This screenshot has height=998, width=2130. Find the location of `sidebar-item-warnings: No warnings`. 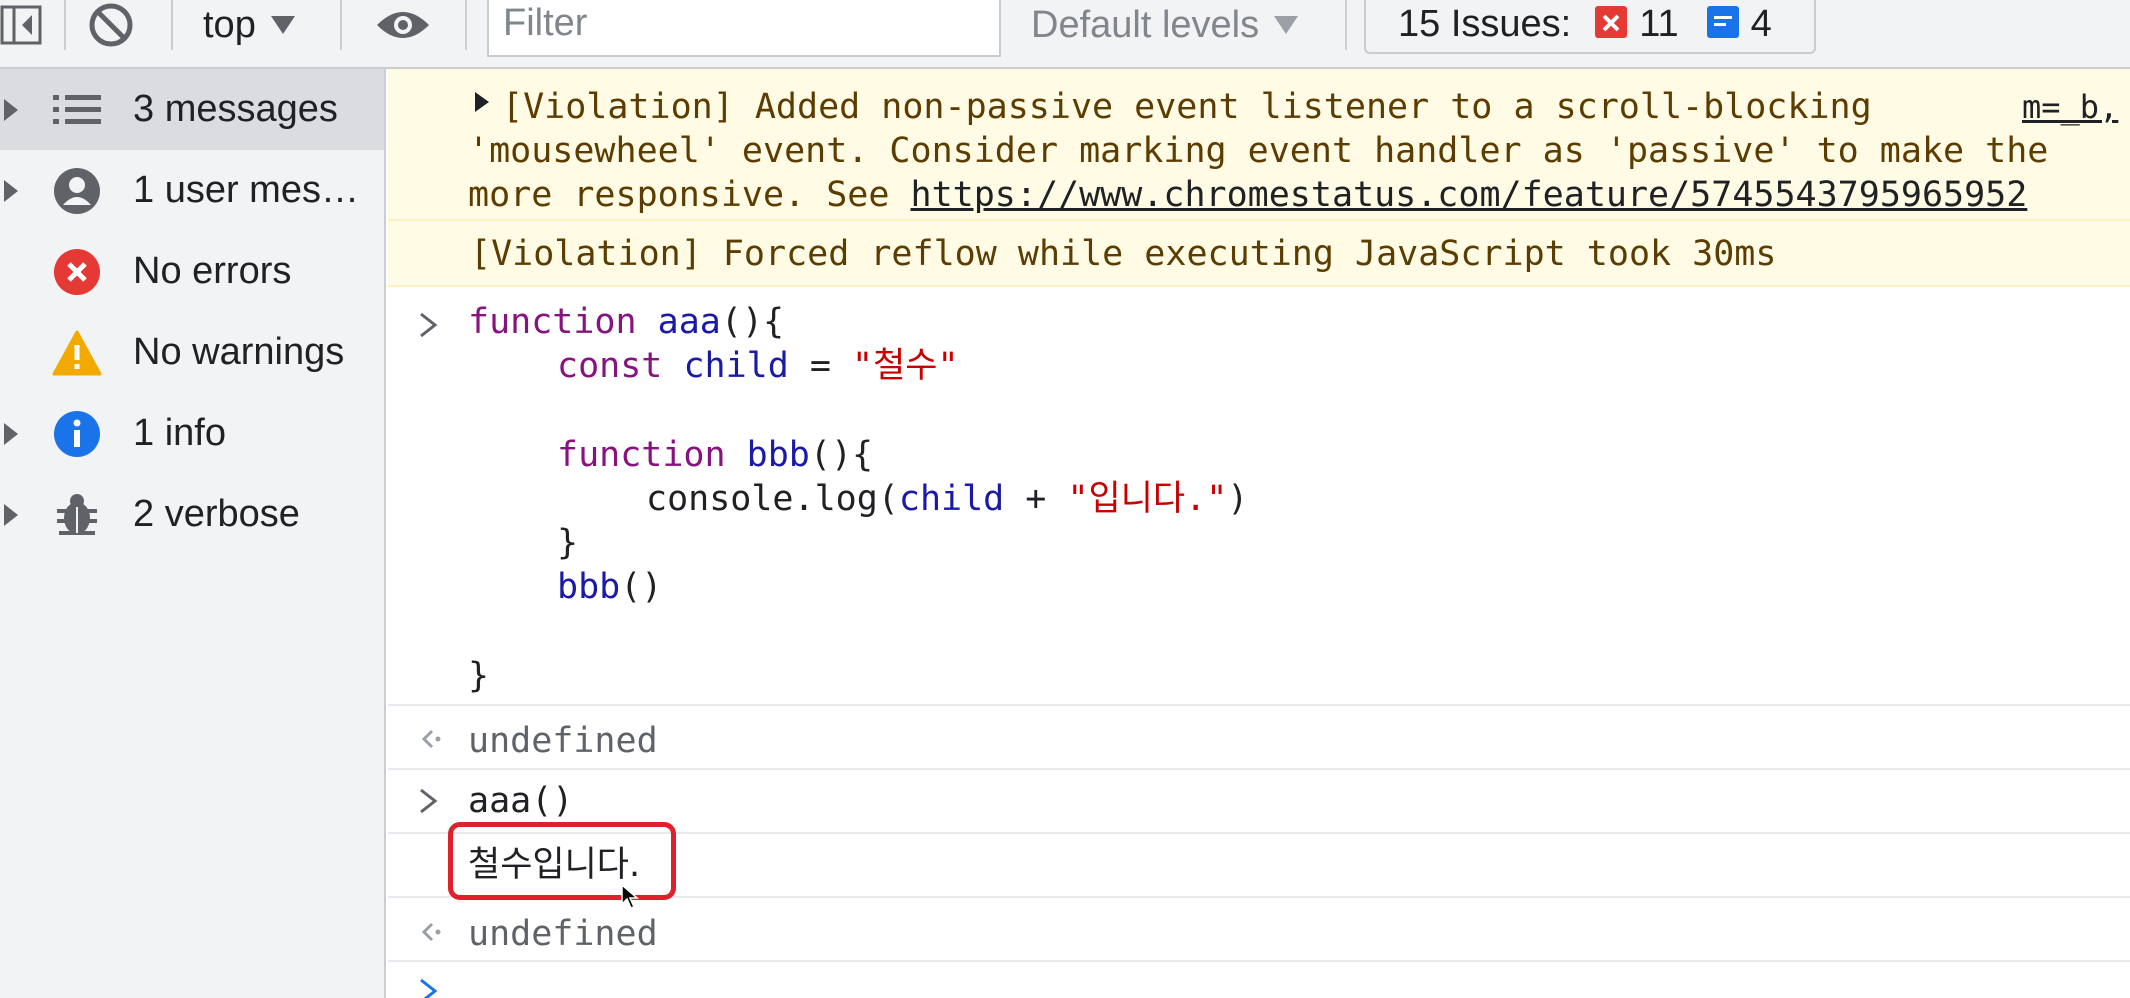

sidebar-item-warnings: No warnings is located at coordinates (192, 352).